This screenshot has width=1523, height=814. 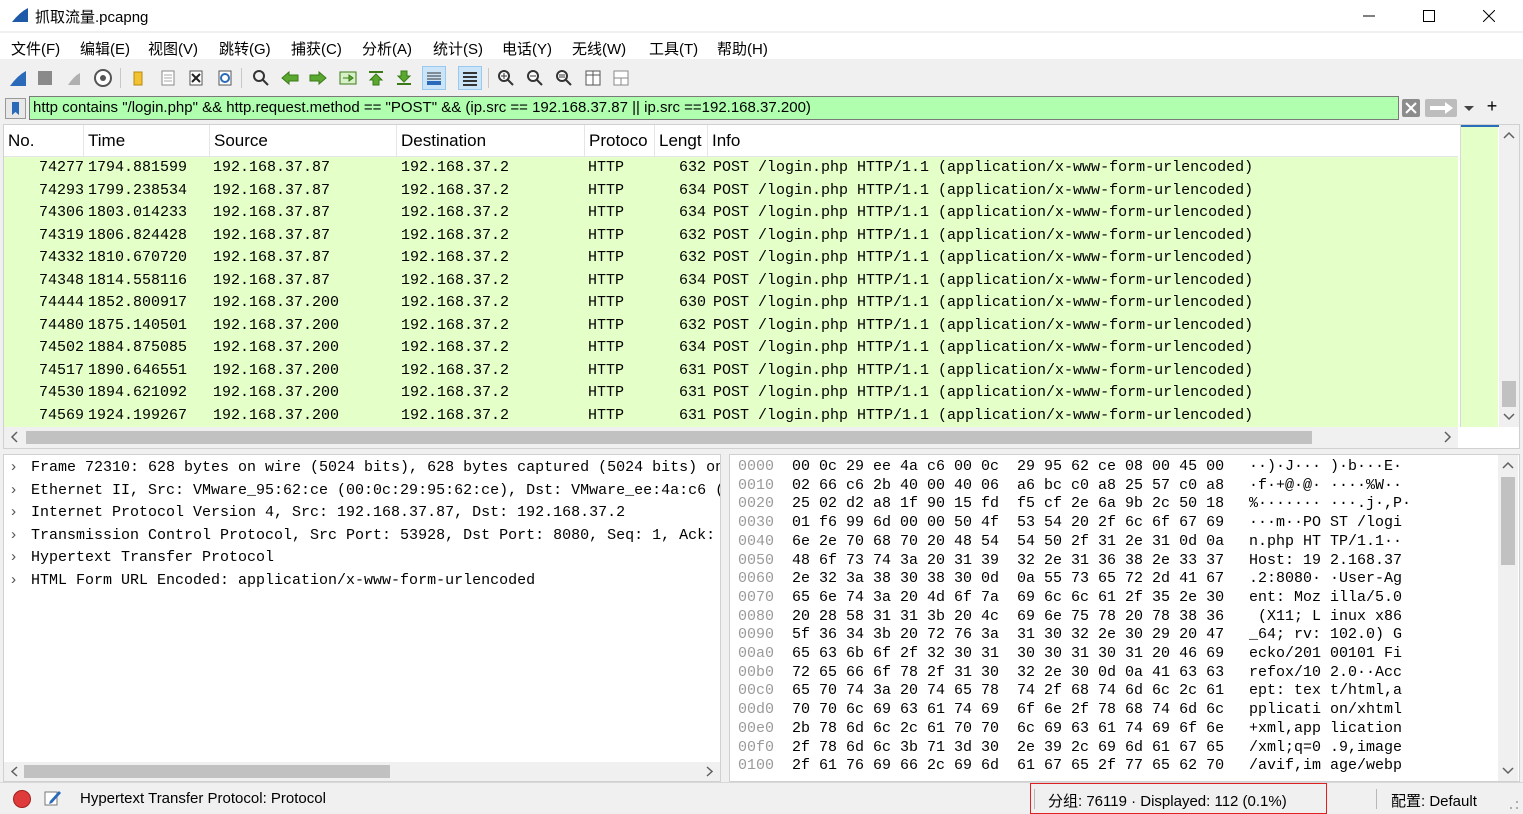 I want to click on hexdump-ascii: ent: Moz illa/5.0, so click(x=1325, y=598).